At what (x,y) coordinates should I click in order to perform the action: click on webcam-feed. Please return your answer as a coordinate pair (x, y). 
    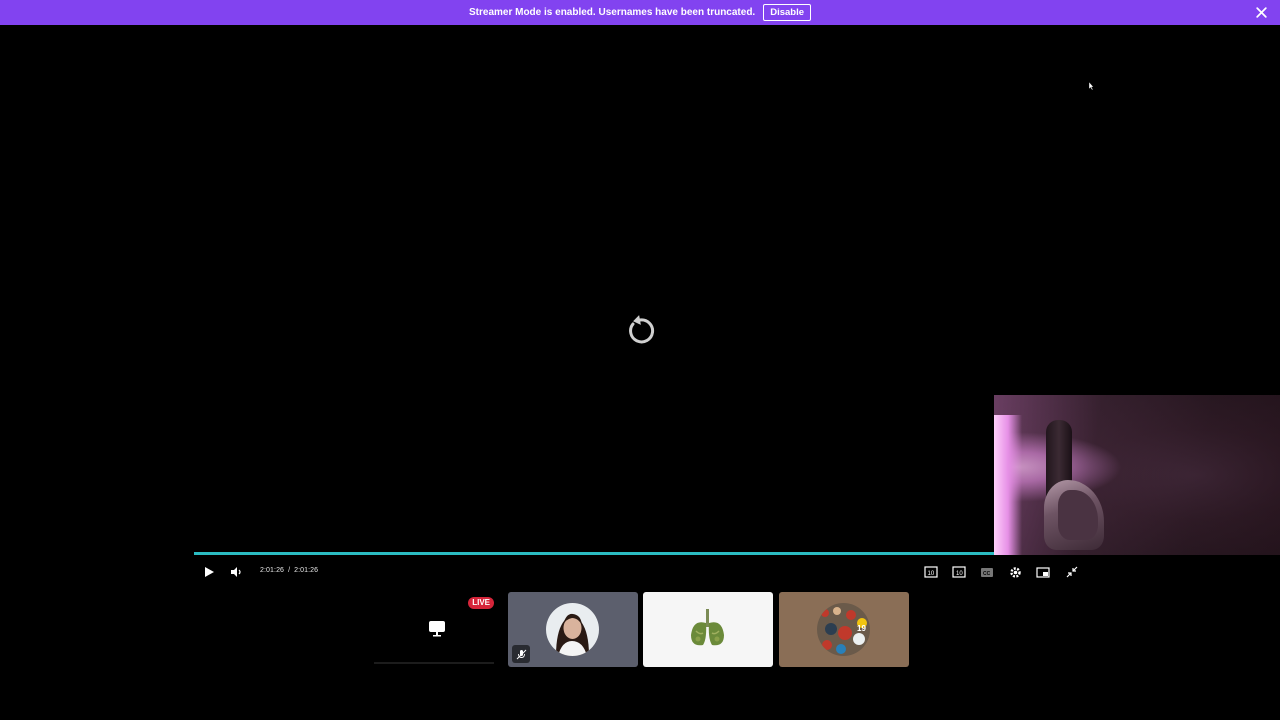
    Looking at the image, I should click on (1137, 475).